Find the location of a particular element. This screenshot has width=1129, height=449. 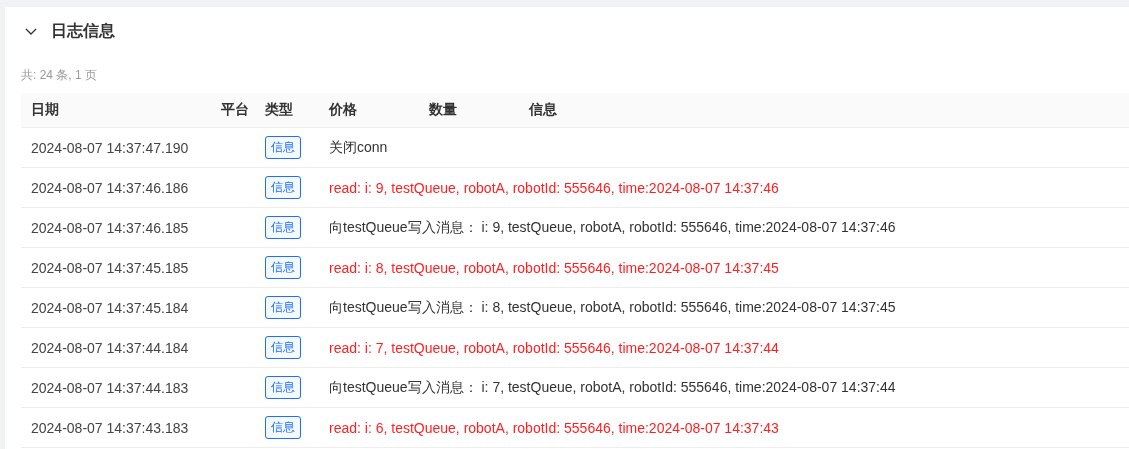

column-header: 平台 is located at coordinates (235, 109).